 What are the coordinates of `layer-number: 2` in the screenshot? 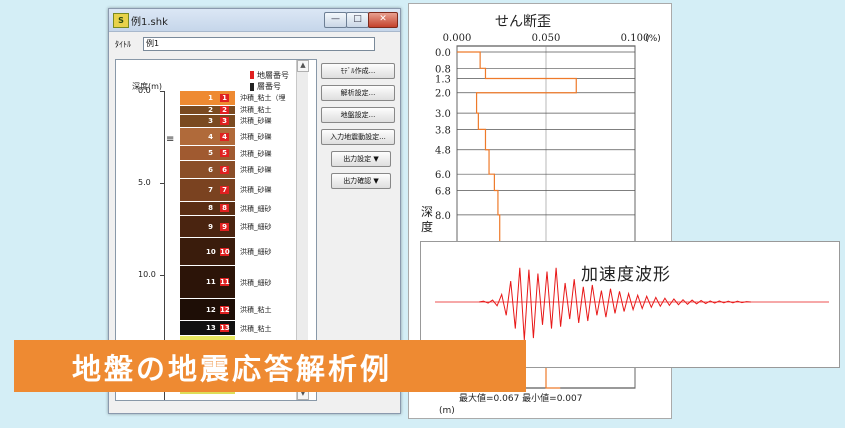 It's located at (210, 109).